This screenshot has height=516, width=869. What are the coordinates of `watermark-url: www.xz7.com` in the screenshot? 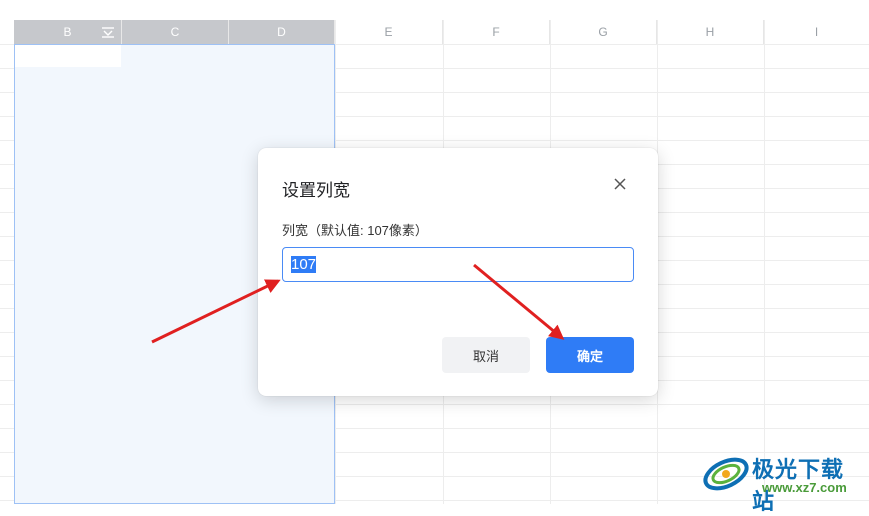 It's located at (804, 487).